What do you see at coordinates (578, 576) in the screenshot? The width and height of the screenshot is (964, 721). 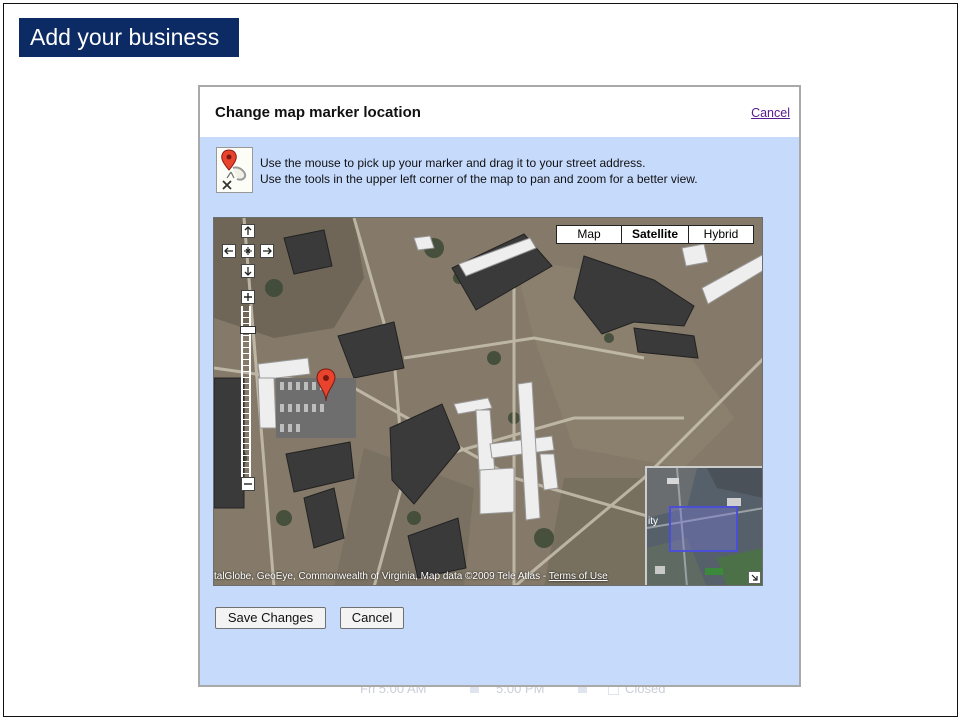 I see `terms-of-use-link: Terms of Use` at bounding box center [578, 576].